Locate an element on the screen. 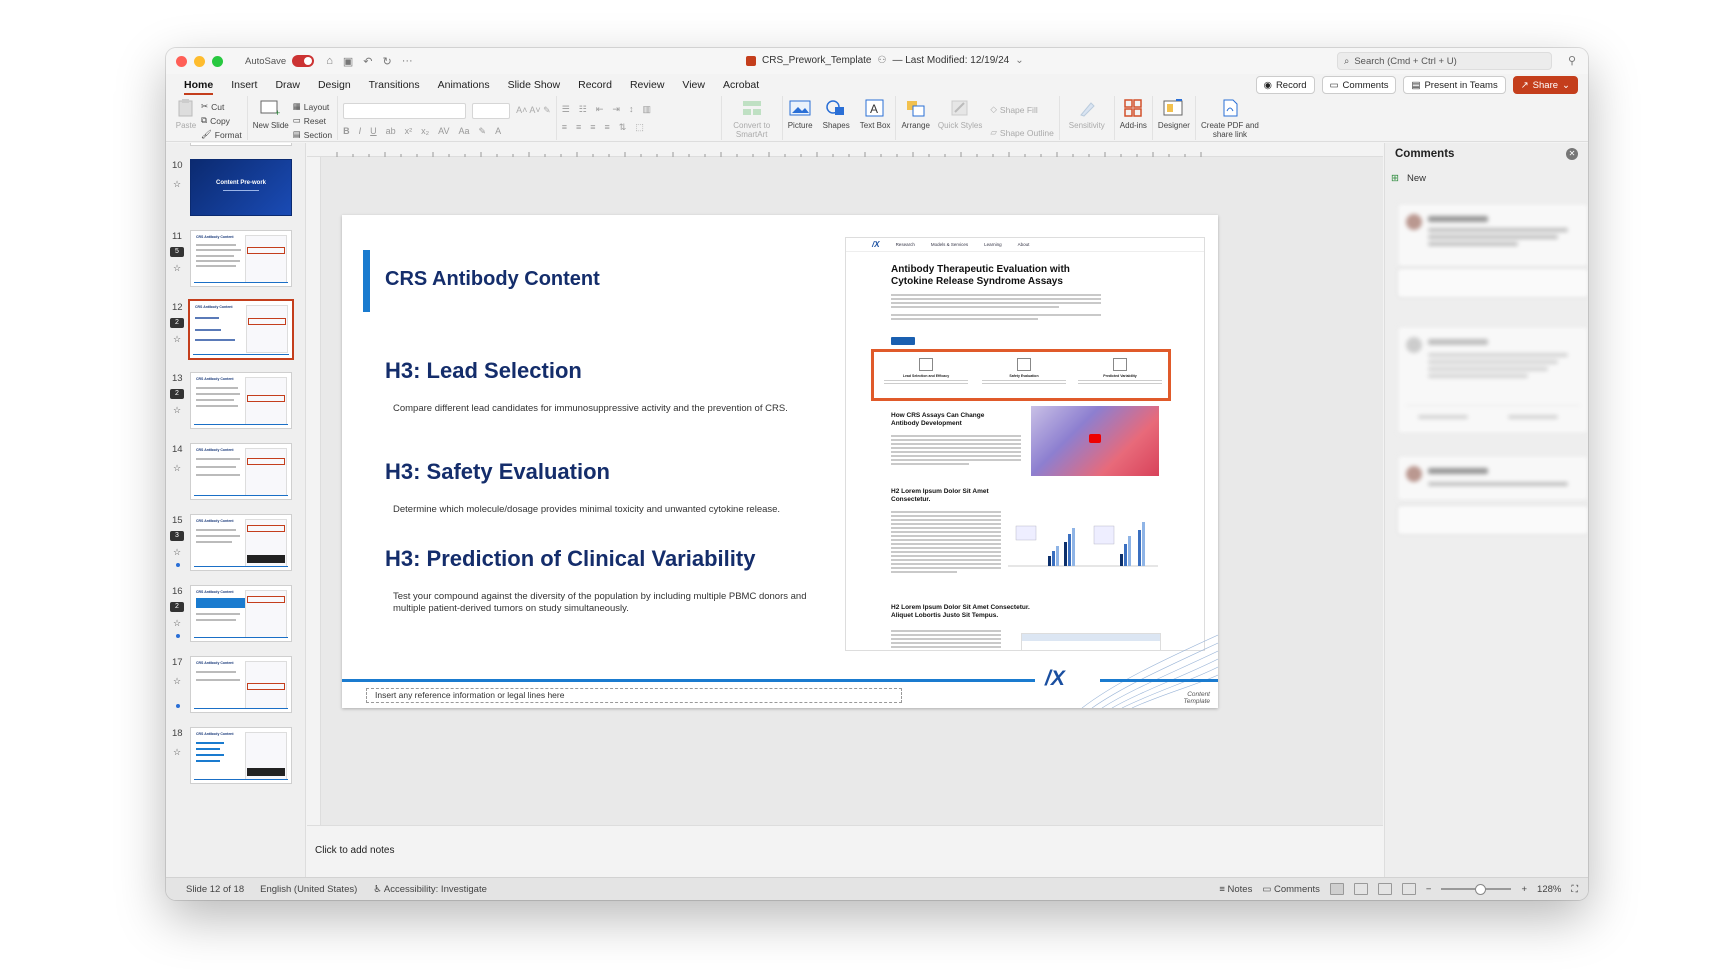 This screenshot has height=970, width=1723. slide-thumbnail-11: CRS Antibody Content is located at coordinates (241, 258).